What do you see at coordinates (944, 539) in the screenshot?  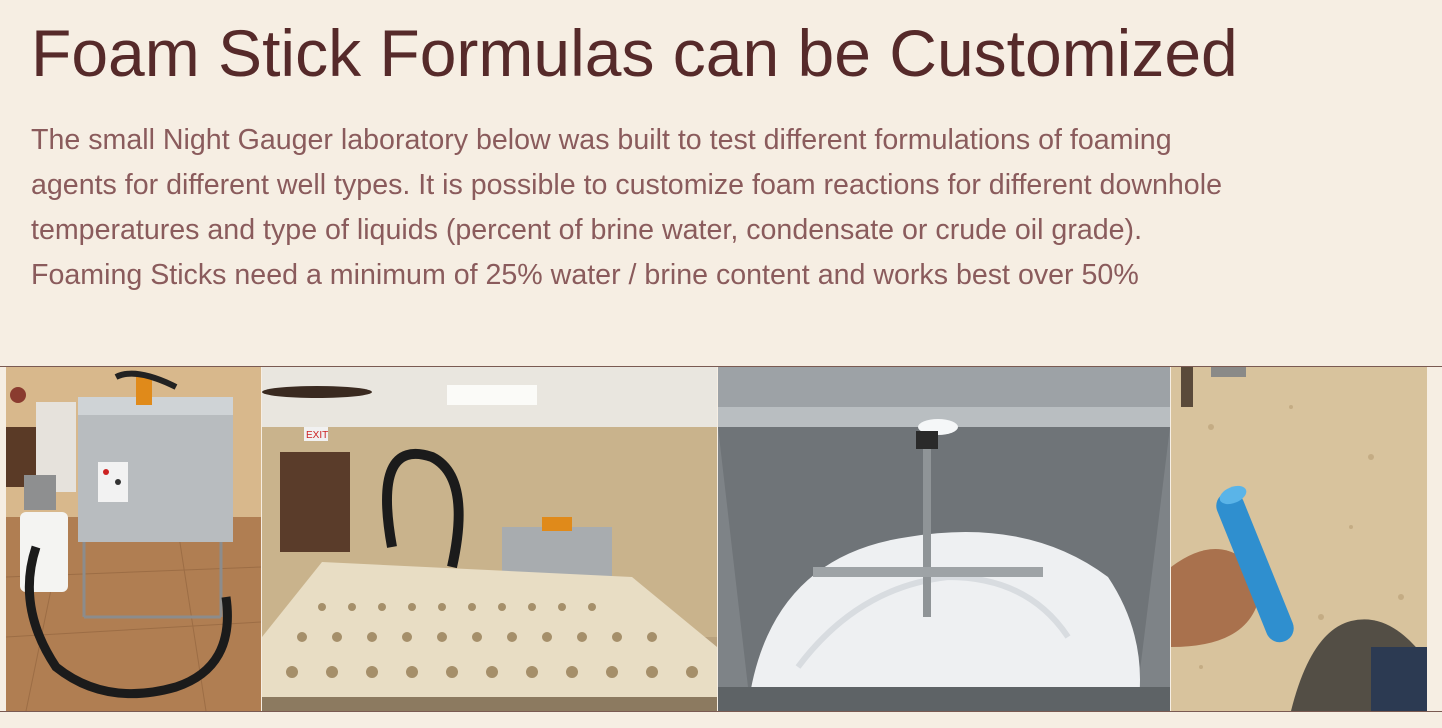 I see `mixing-tank-photo` at bounding box center [944, 539].